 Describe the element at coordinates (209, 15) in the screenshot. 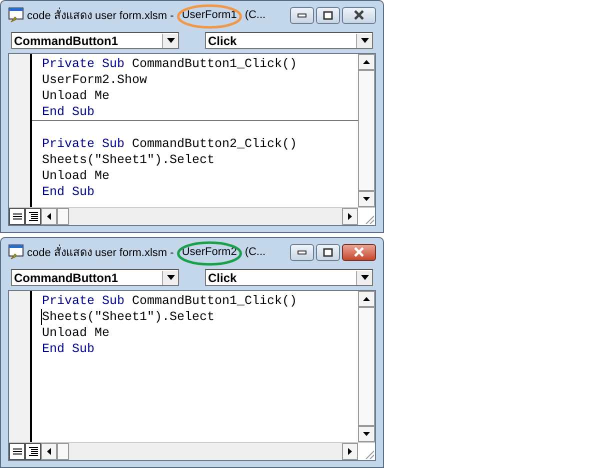

I see `form-name: UserForm1` at that location.